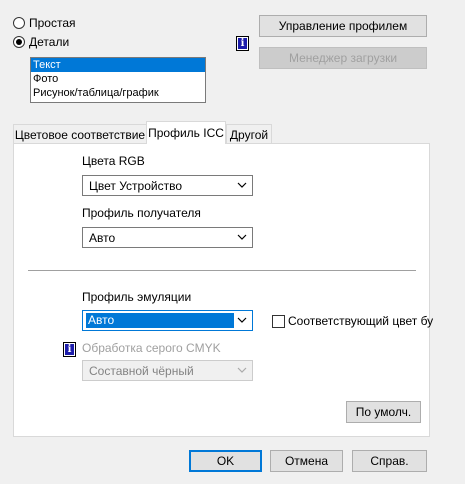  I want to click on content-type-list: Текст Фото Рисунок/таблица/график, so click(118, 80).